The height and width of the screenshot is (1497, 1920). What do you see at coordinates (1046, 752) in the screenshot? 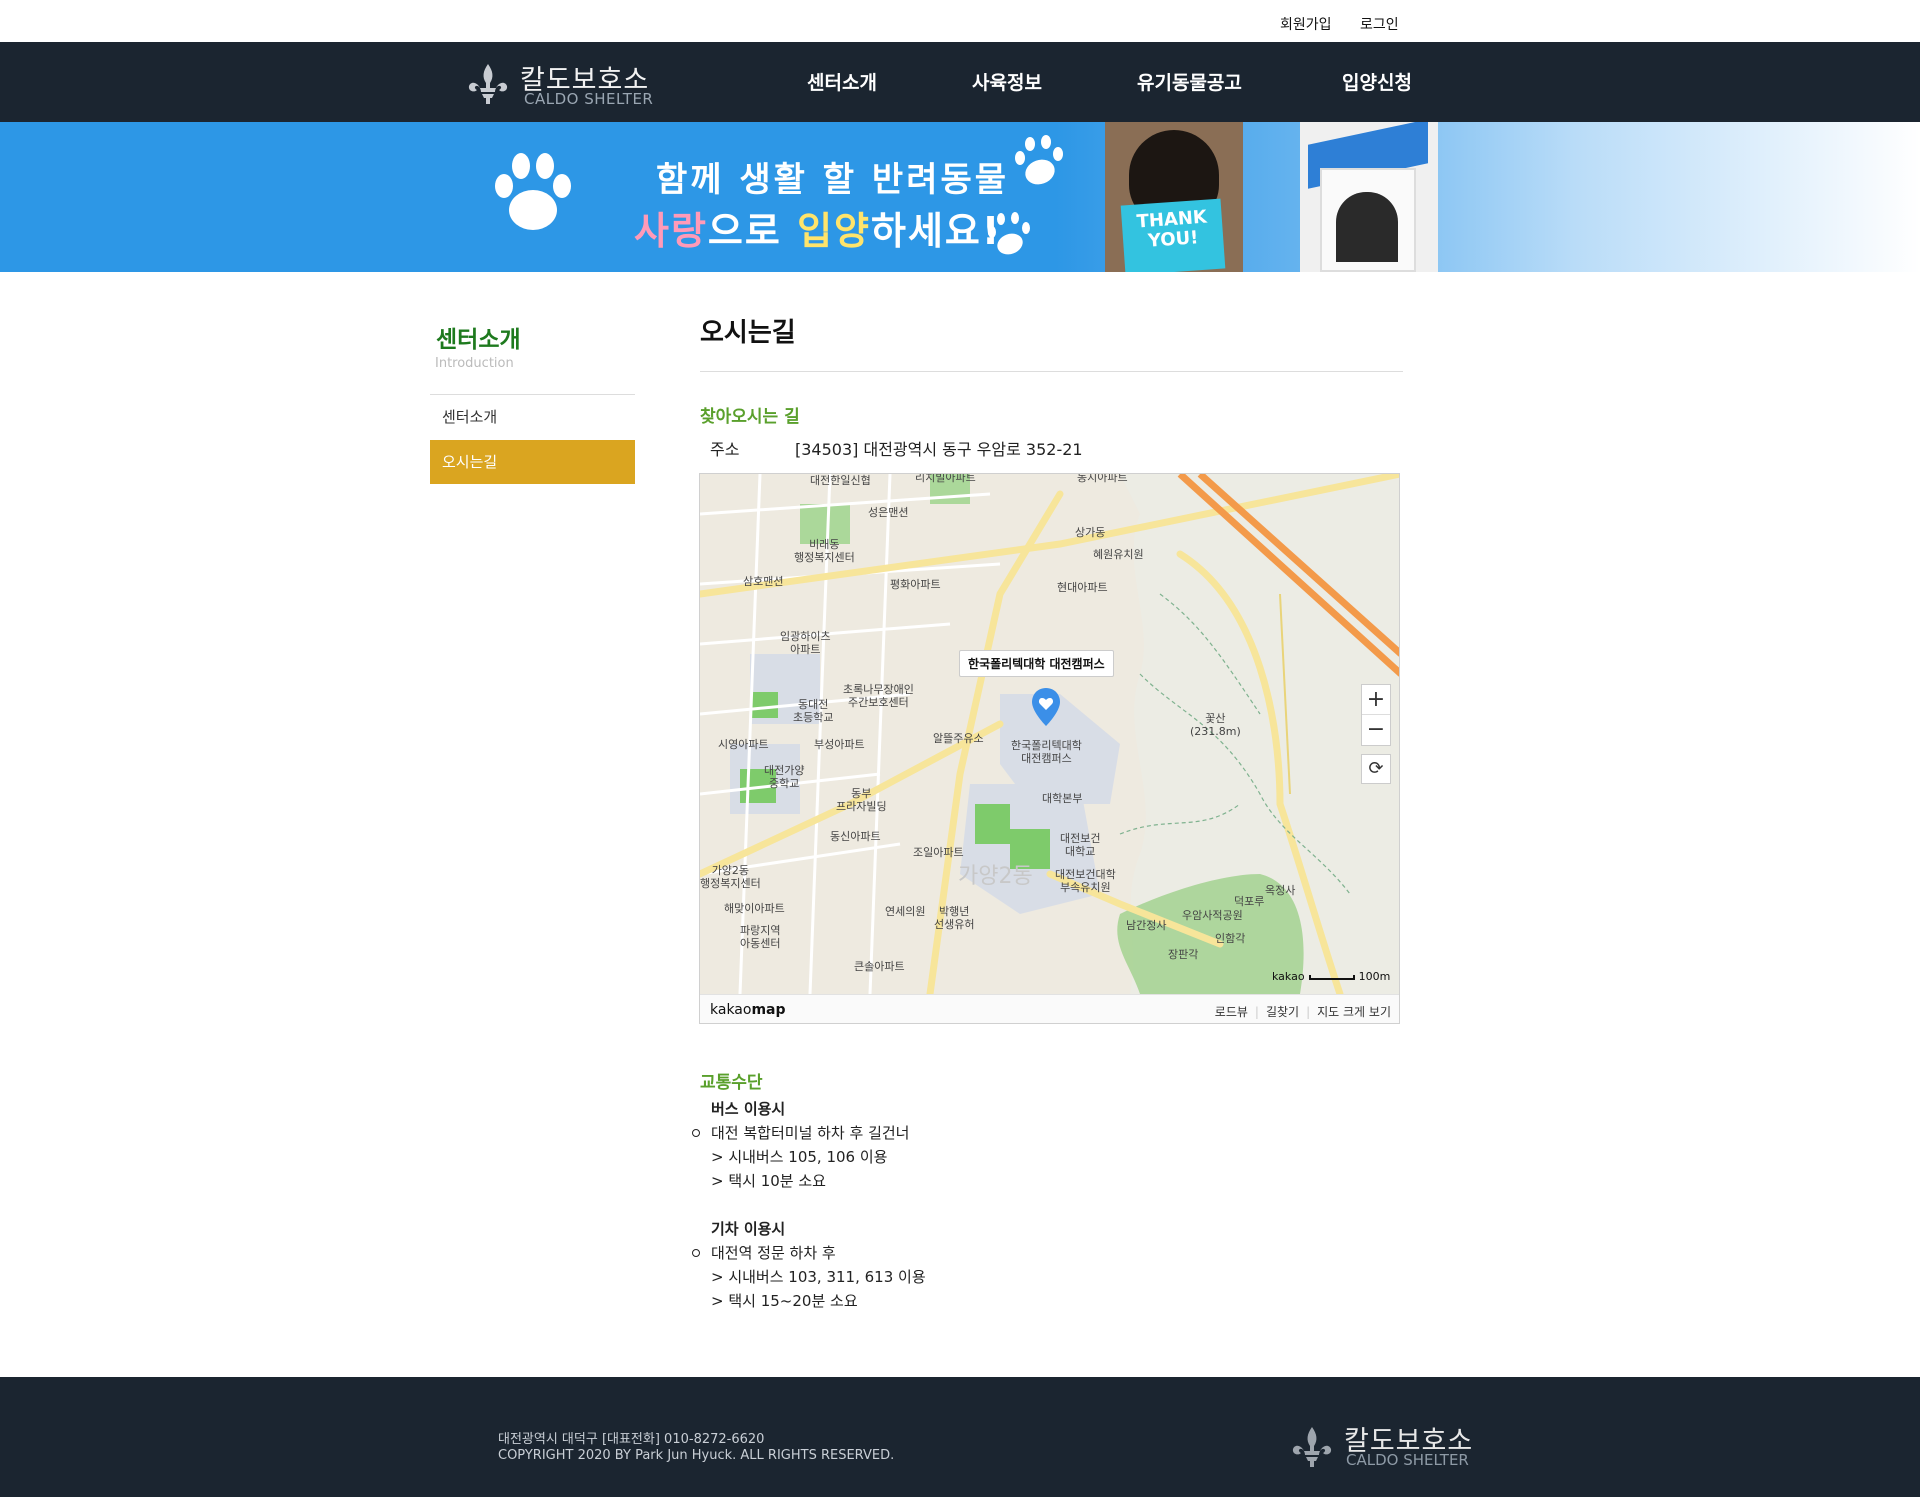
I see `map-label: 한국폴리텍대학 대전캠퍼스` at bounding box center [1046, 752].